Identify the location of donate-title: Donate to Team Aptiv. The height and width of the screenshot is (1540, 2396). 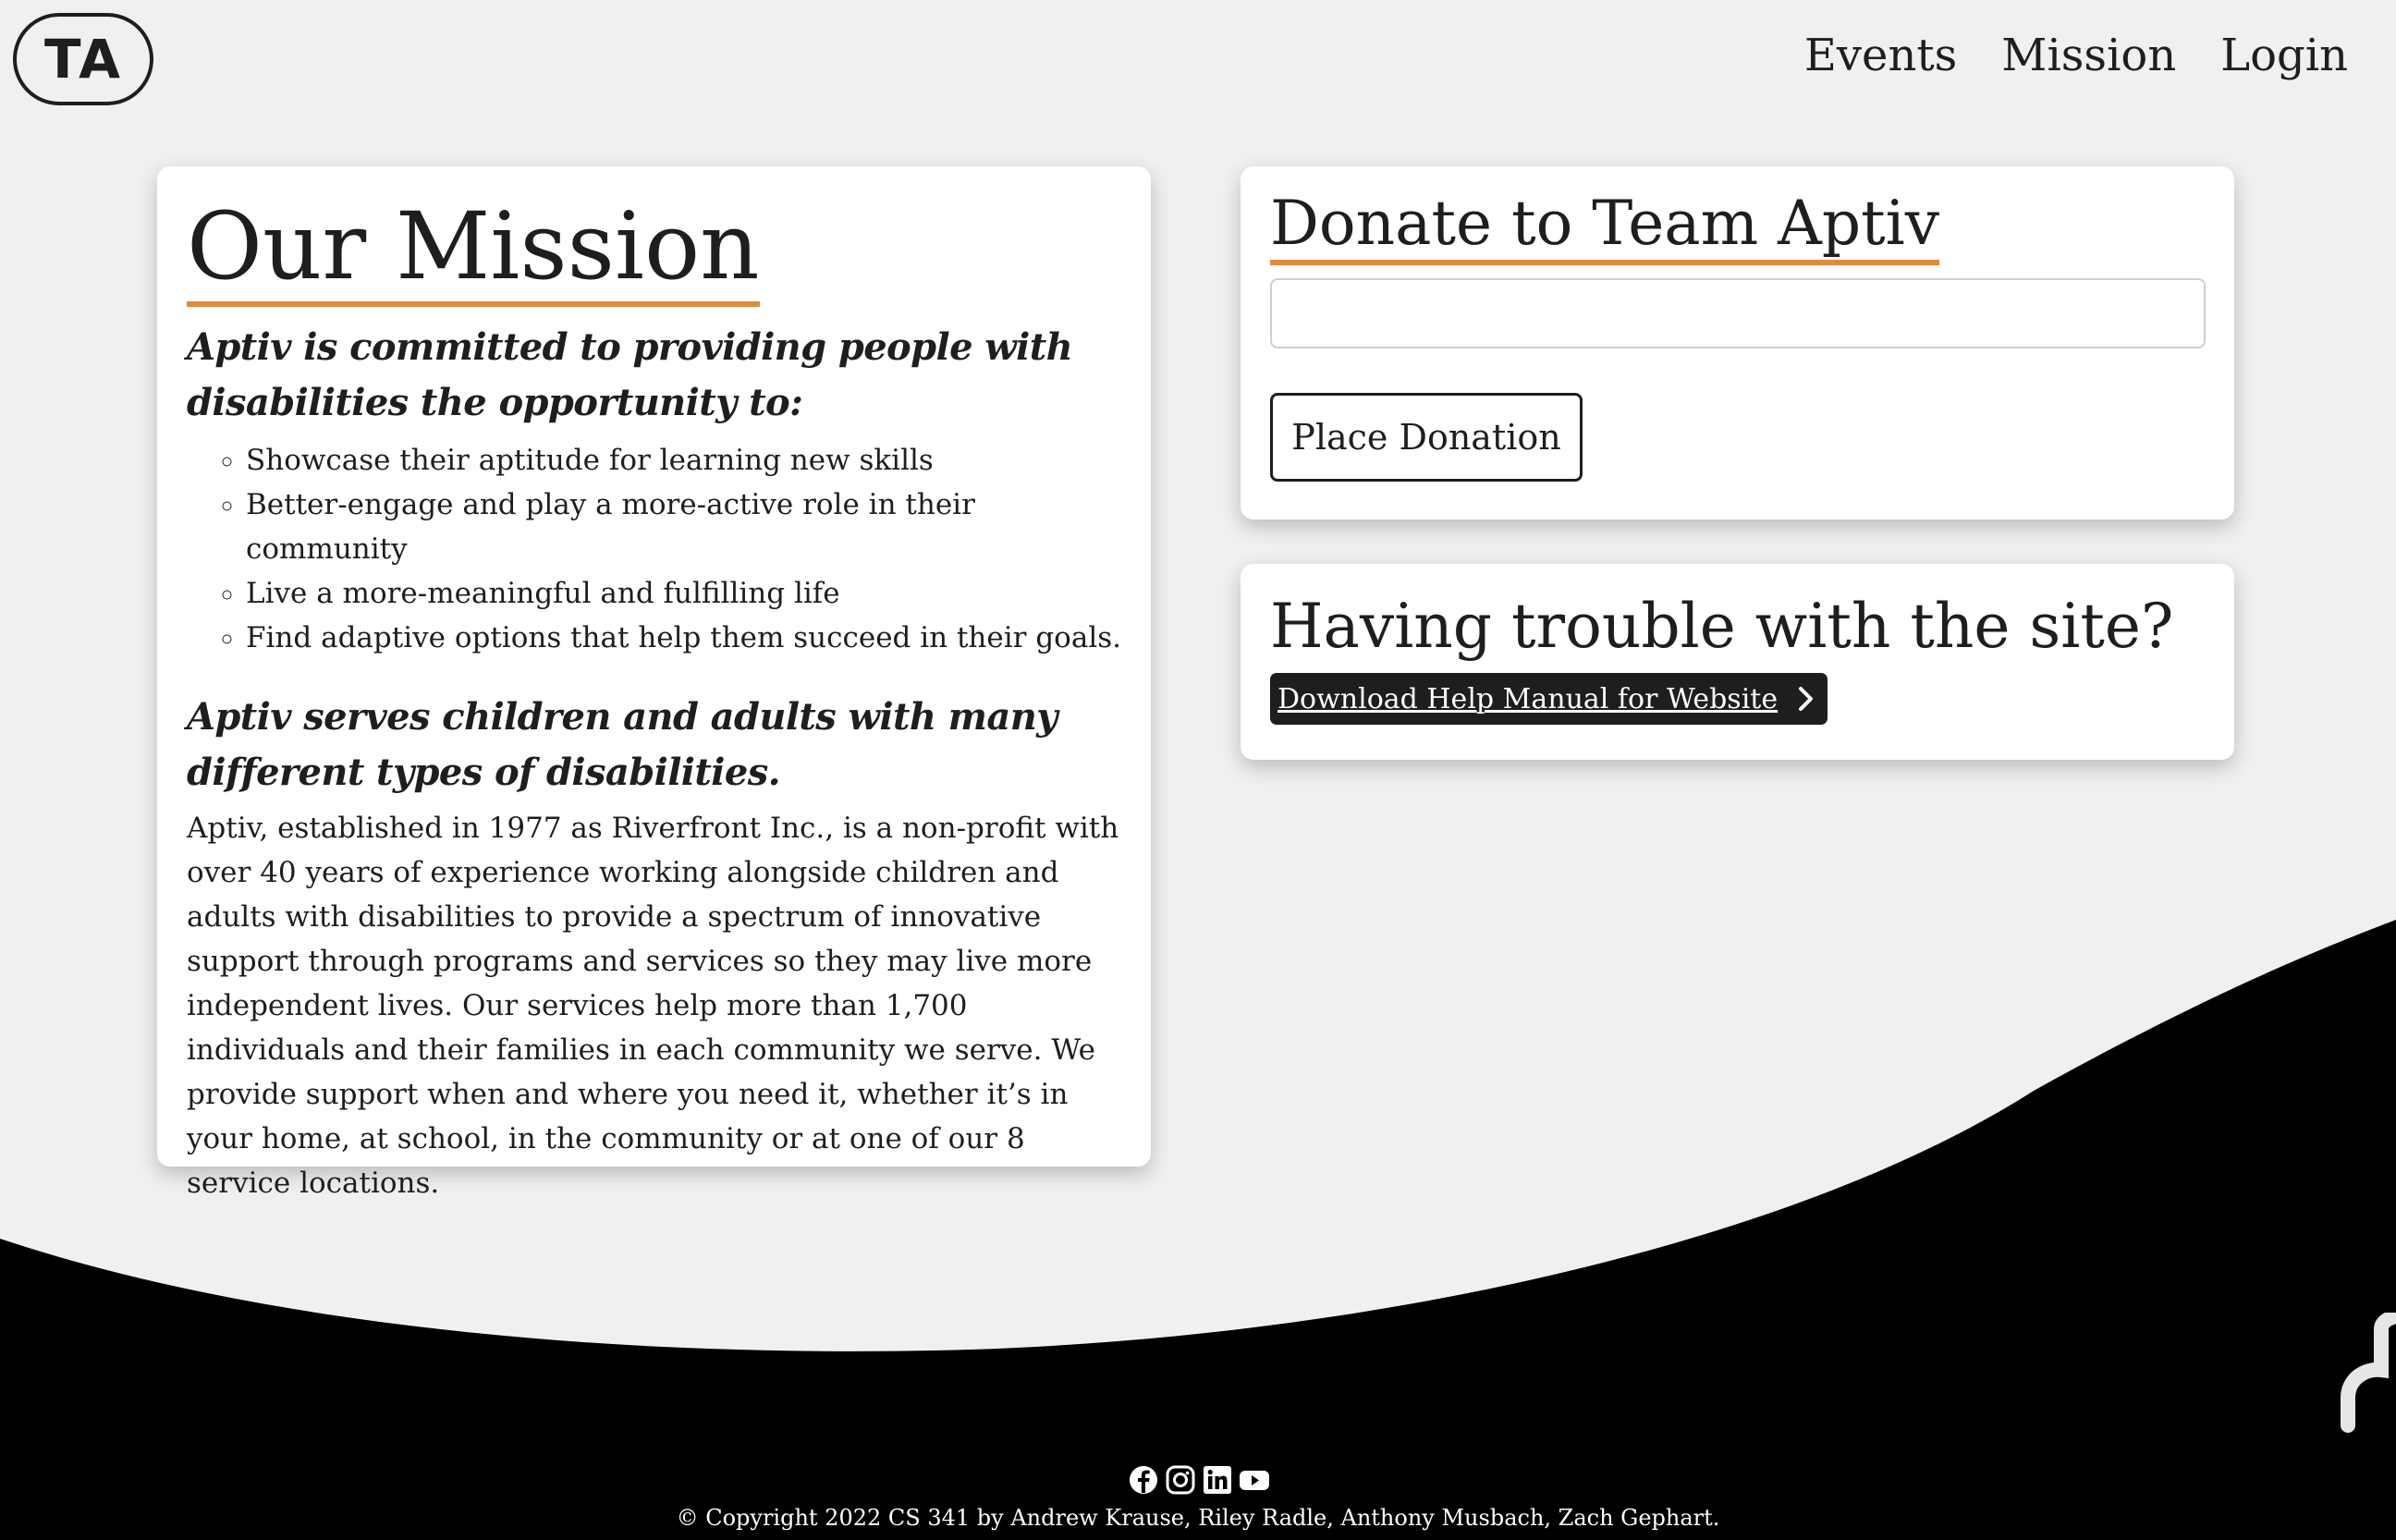
(1605, 227).